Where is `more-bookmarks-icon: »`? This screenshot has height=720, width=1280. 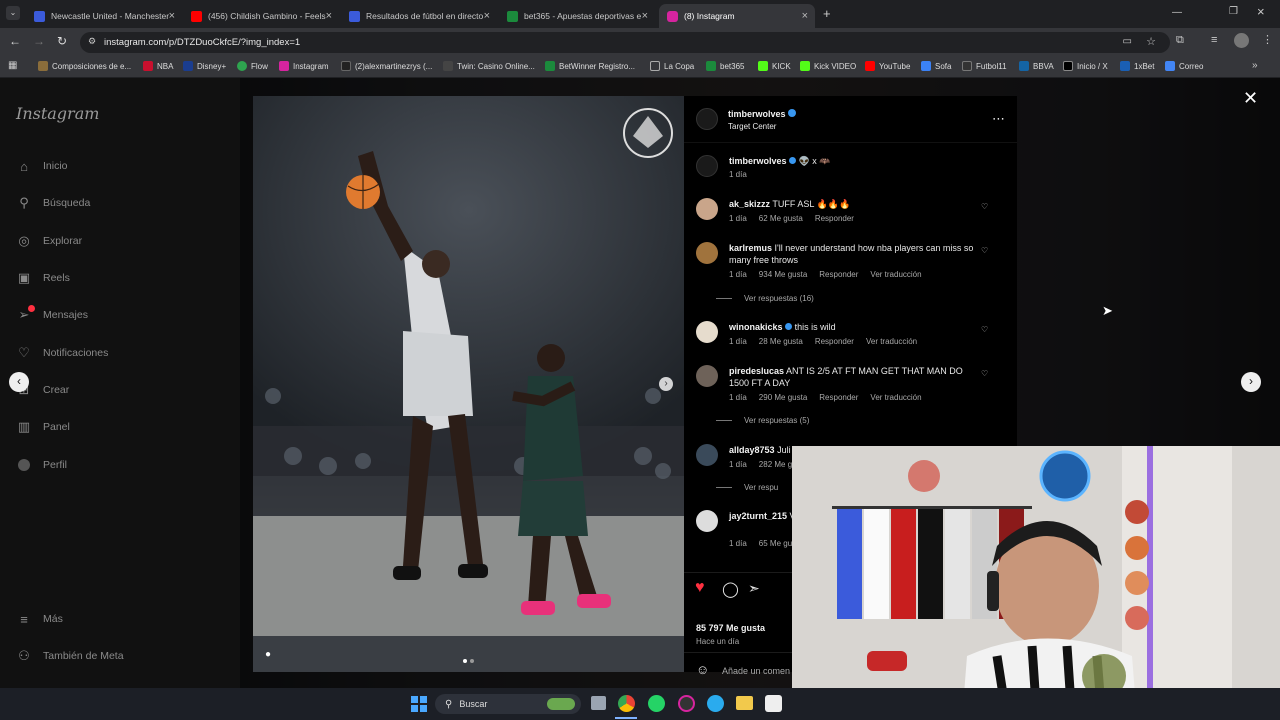 more-bookmarks-icon: » is located at coordinates (1255, 65).